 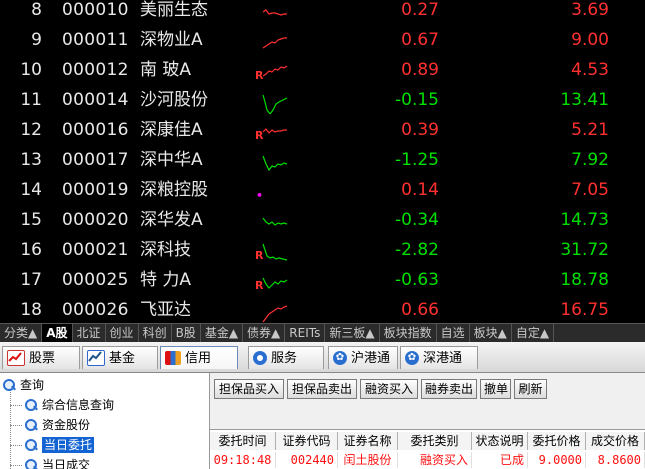 I want to click on stock-name: 深康佳A, so click(x=171, y=130).